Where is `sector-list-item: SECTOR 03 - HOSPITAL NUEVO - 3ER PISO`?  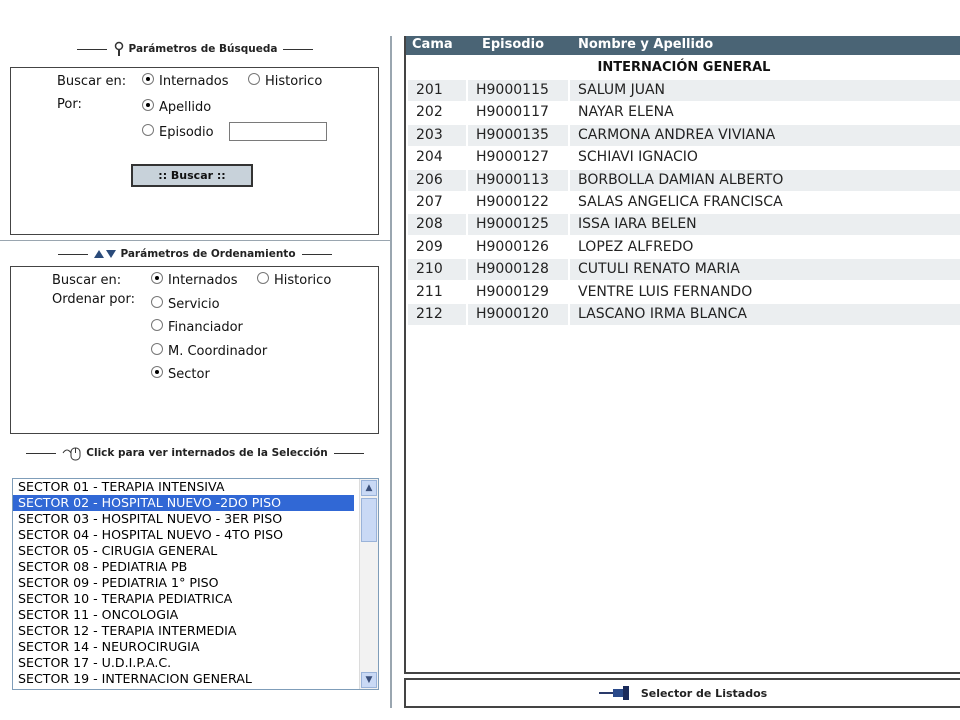
sector-list-item: SECTOR 03 - HOSPITAL NUEVO - 3ER PISO is located at coordinates (183, 519).